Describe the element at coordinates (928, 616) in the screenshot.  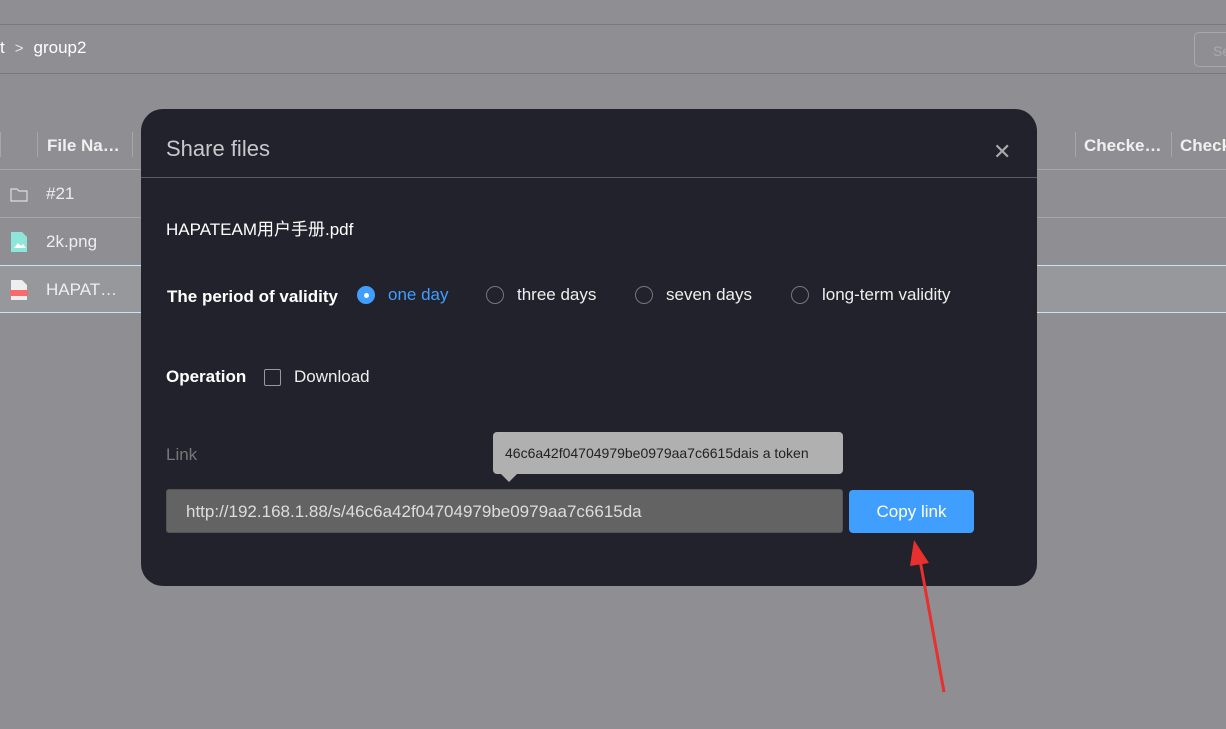
I see `annotation-arrow-icon` at that location.